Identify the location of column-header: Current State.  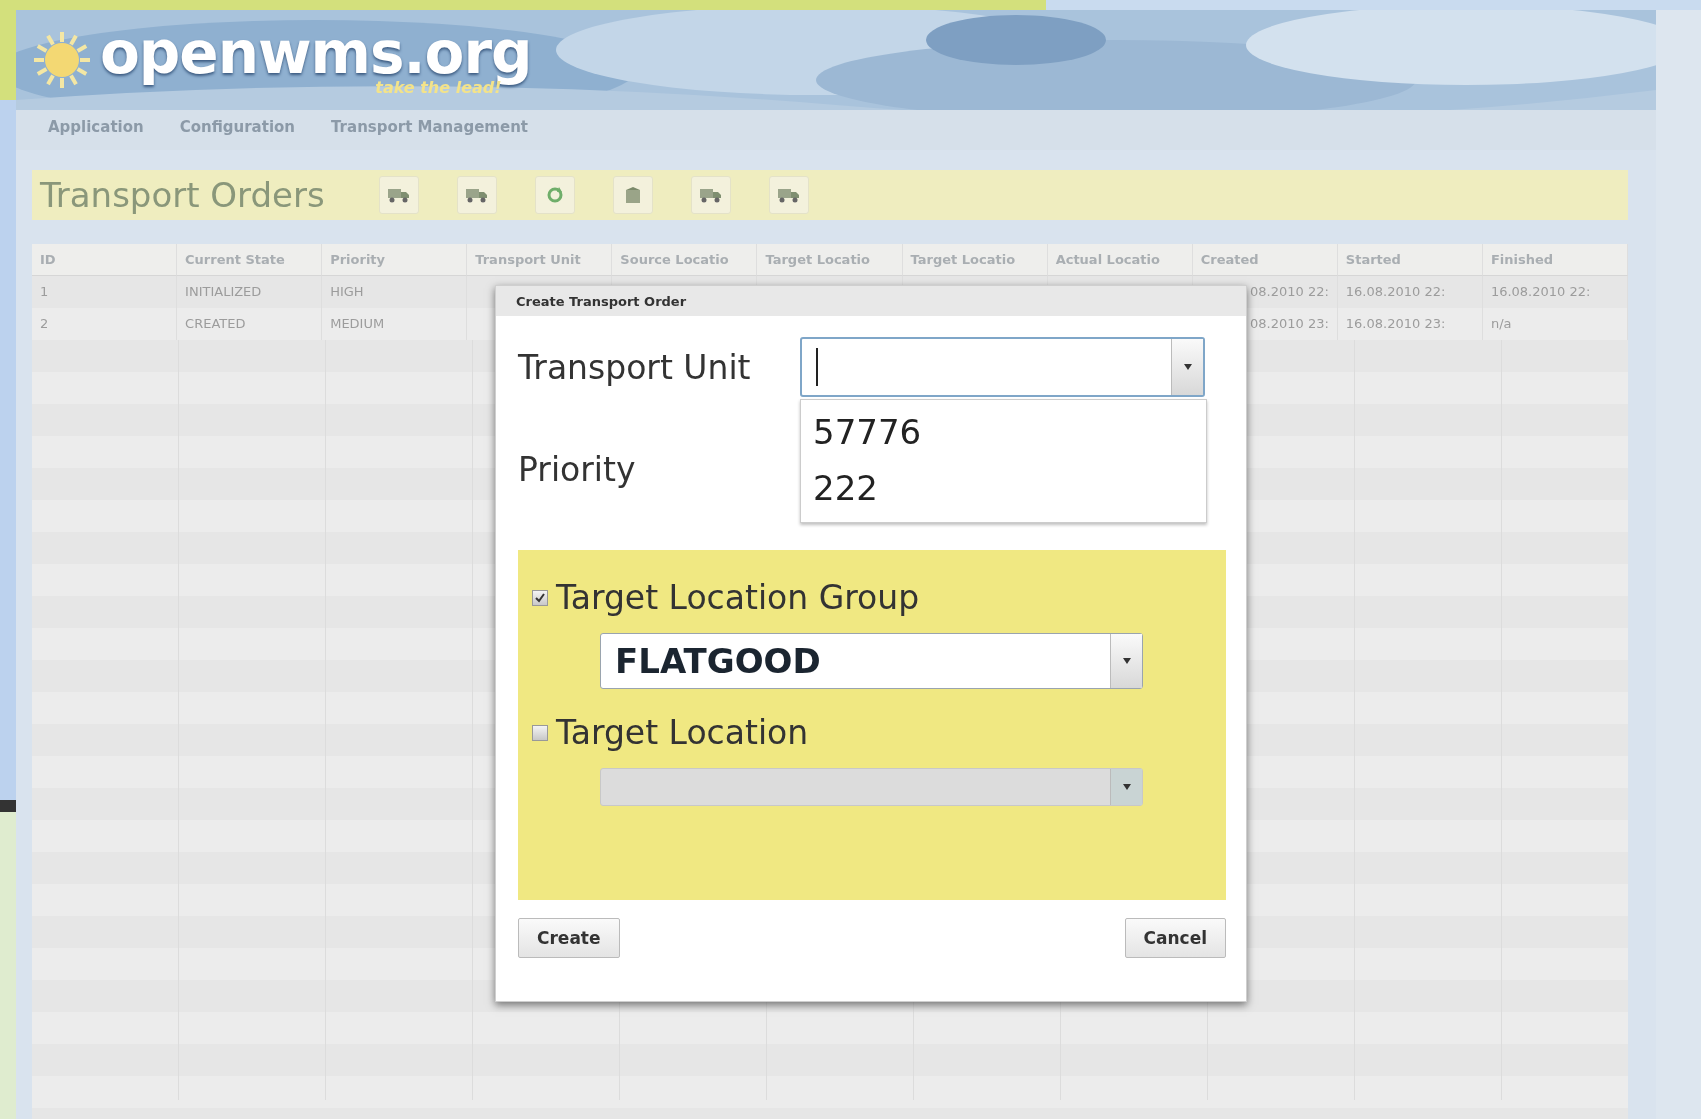
(250, 260).